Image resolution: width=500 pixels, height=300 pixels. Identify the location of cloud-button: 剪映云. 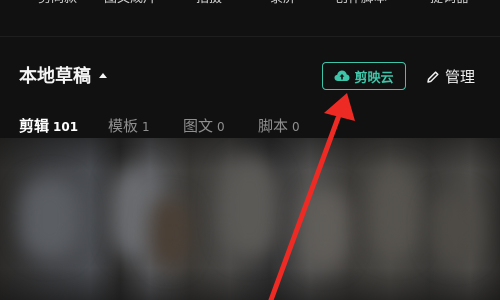
(364, 76).